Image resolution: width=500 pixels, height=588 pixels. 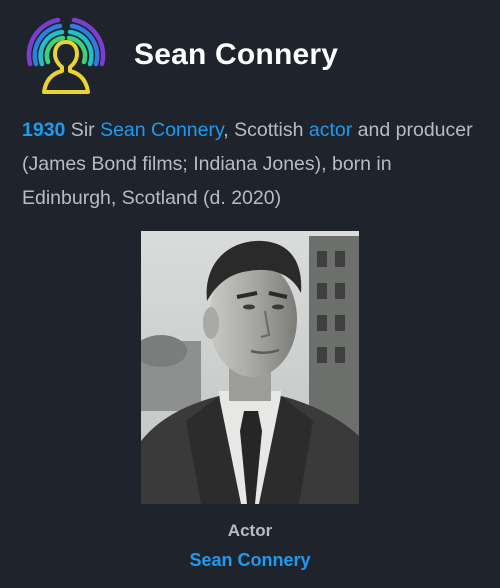 What do you see at coordinates (83, 130) in the screenshot?
I see `description-prefix: Sir` at bounding box center [83, 130].